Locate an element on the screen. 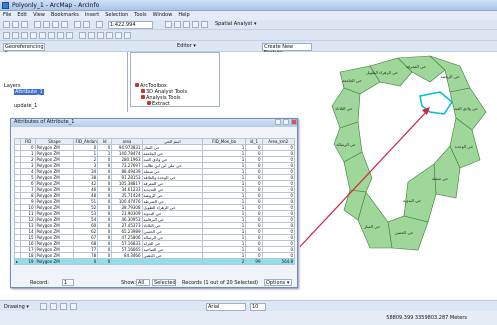 The width and height of the screenshot is (497, 325). standard-toolbar: 1:422,994 Spatial Analyst ▾ is located at coordinates (248, 25).